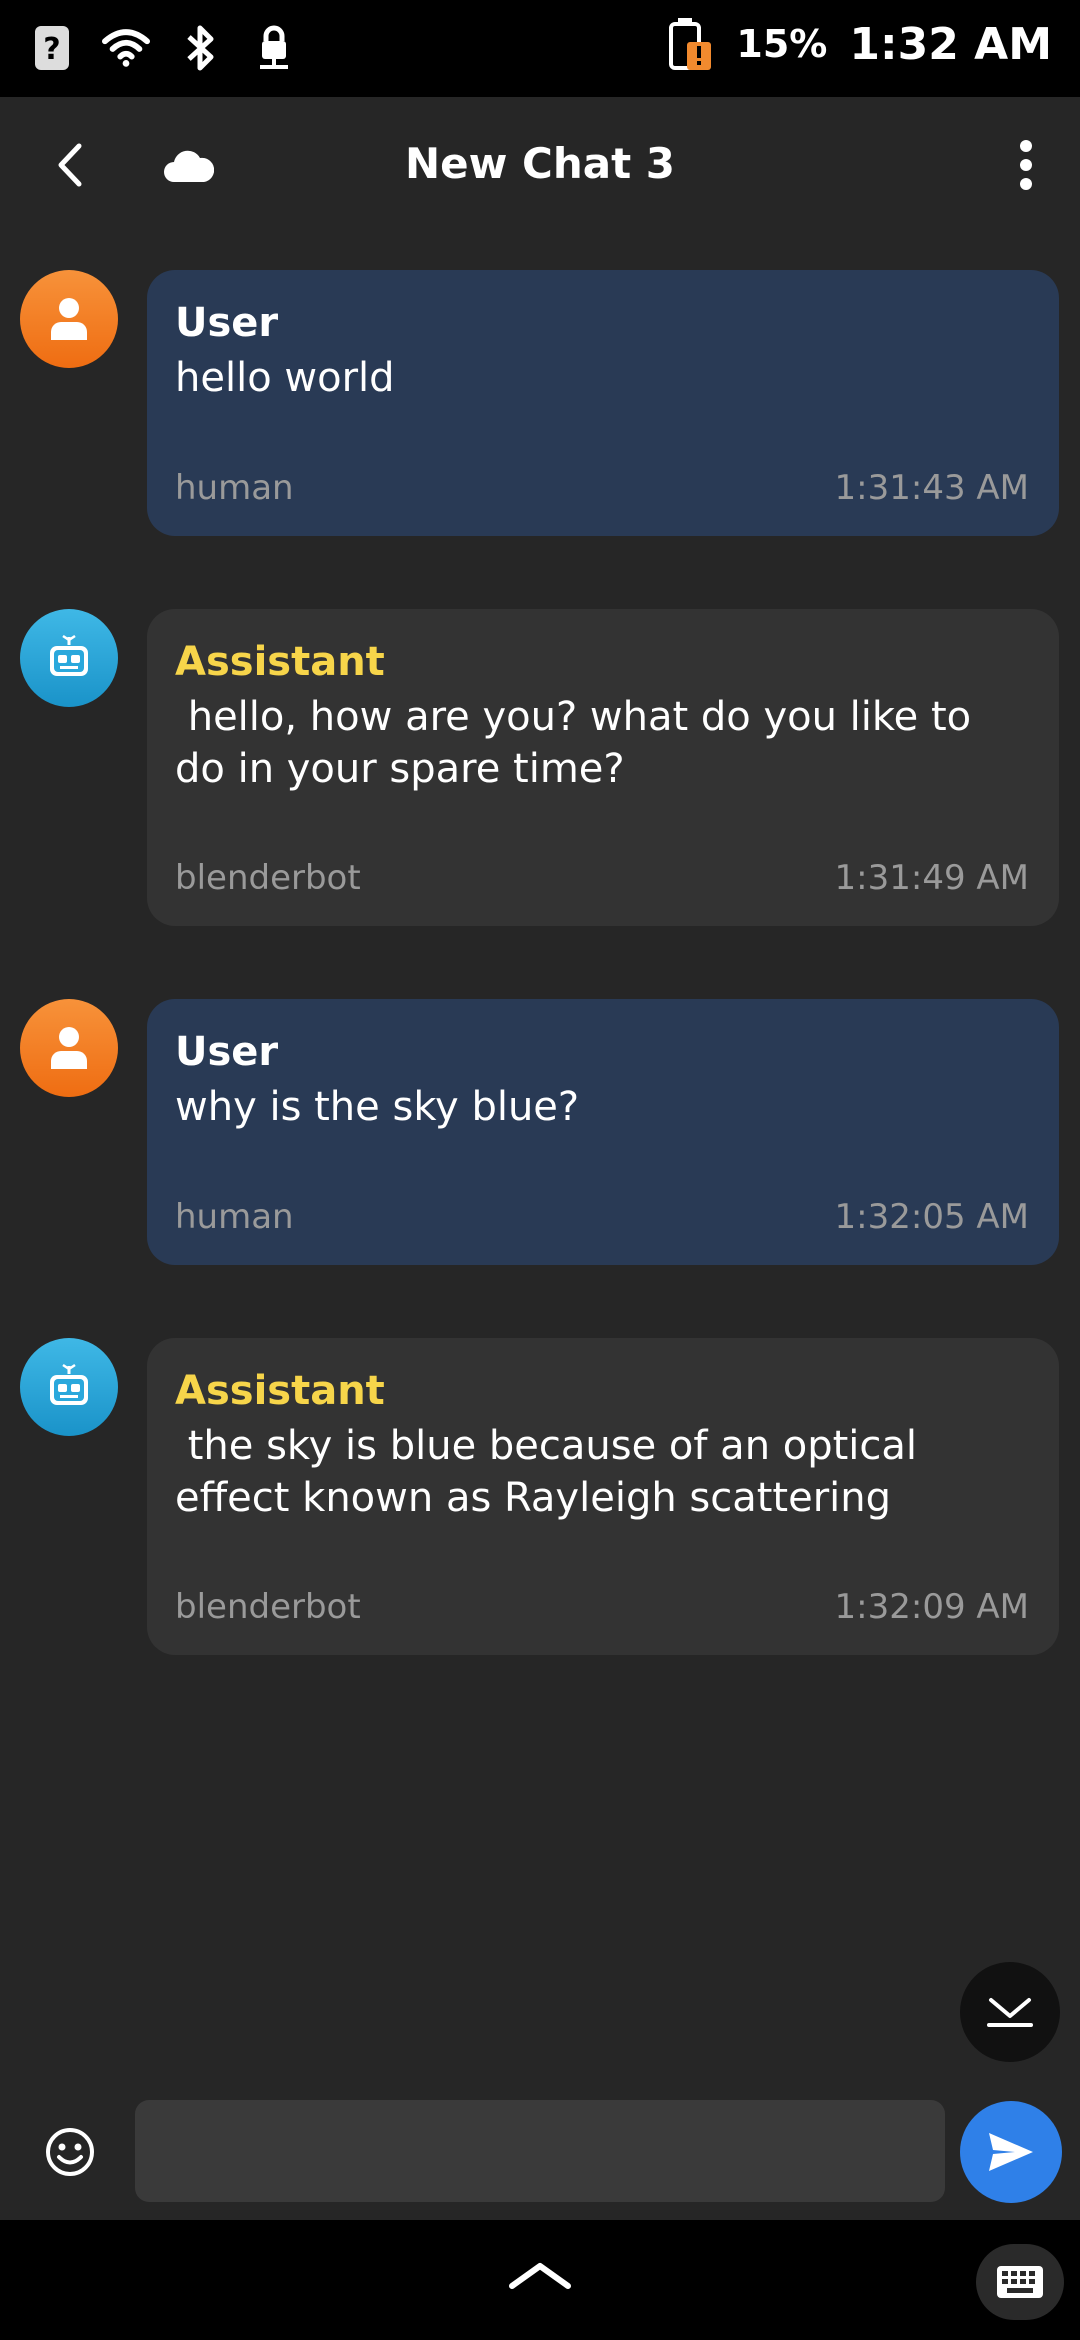  I want to click on send-button, so click(1011, 2152).